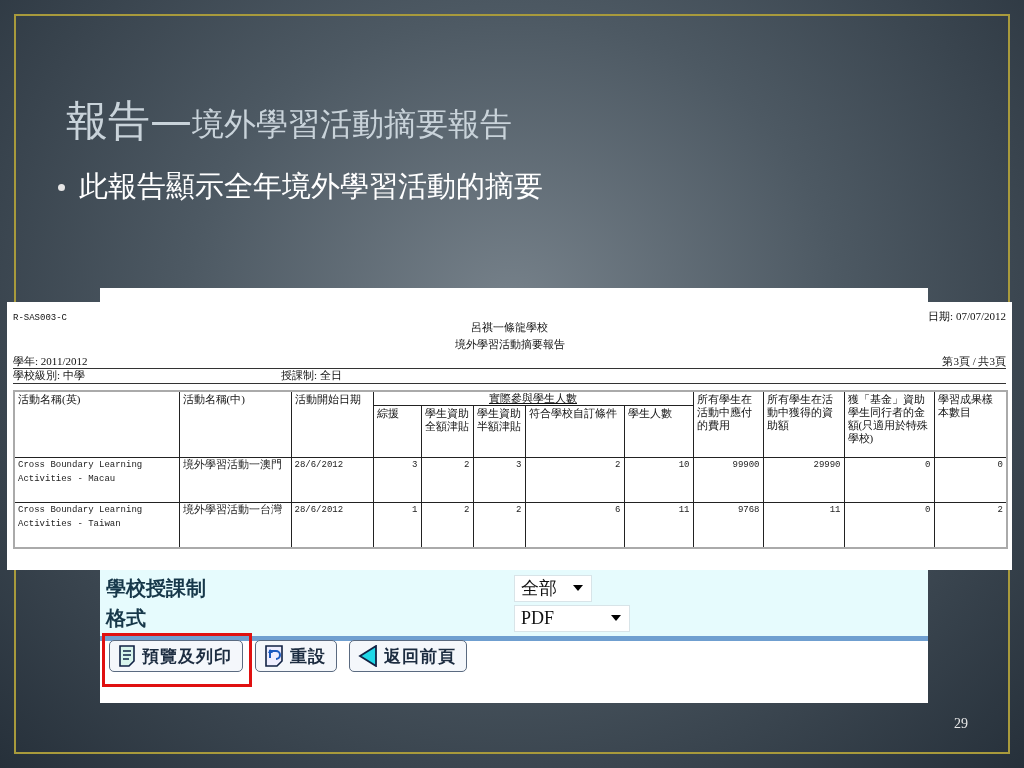 Image resolution: width=1024 pixels, height=768 pixels. What do you see at coordinates (889, 424) in the screenshot?
I see `column-header: 獲「基金」資助學生同行者的金額(只適用於特殊學校)` at bounding box center [889, 424].